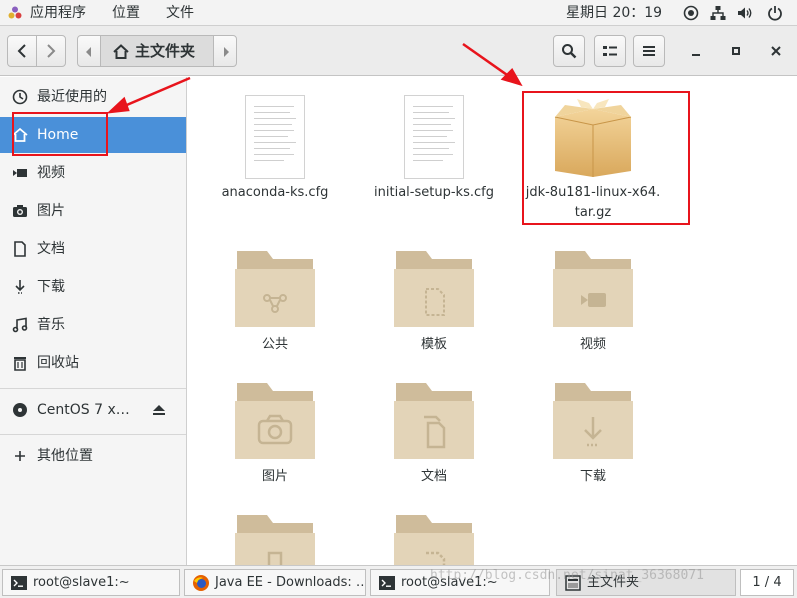 The width and height of the screenshot is (797, 598). Describe the element at coordinates (614, 13) in the screenshot. I see `clock: 星期日 20：19` at that location.